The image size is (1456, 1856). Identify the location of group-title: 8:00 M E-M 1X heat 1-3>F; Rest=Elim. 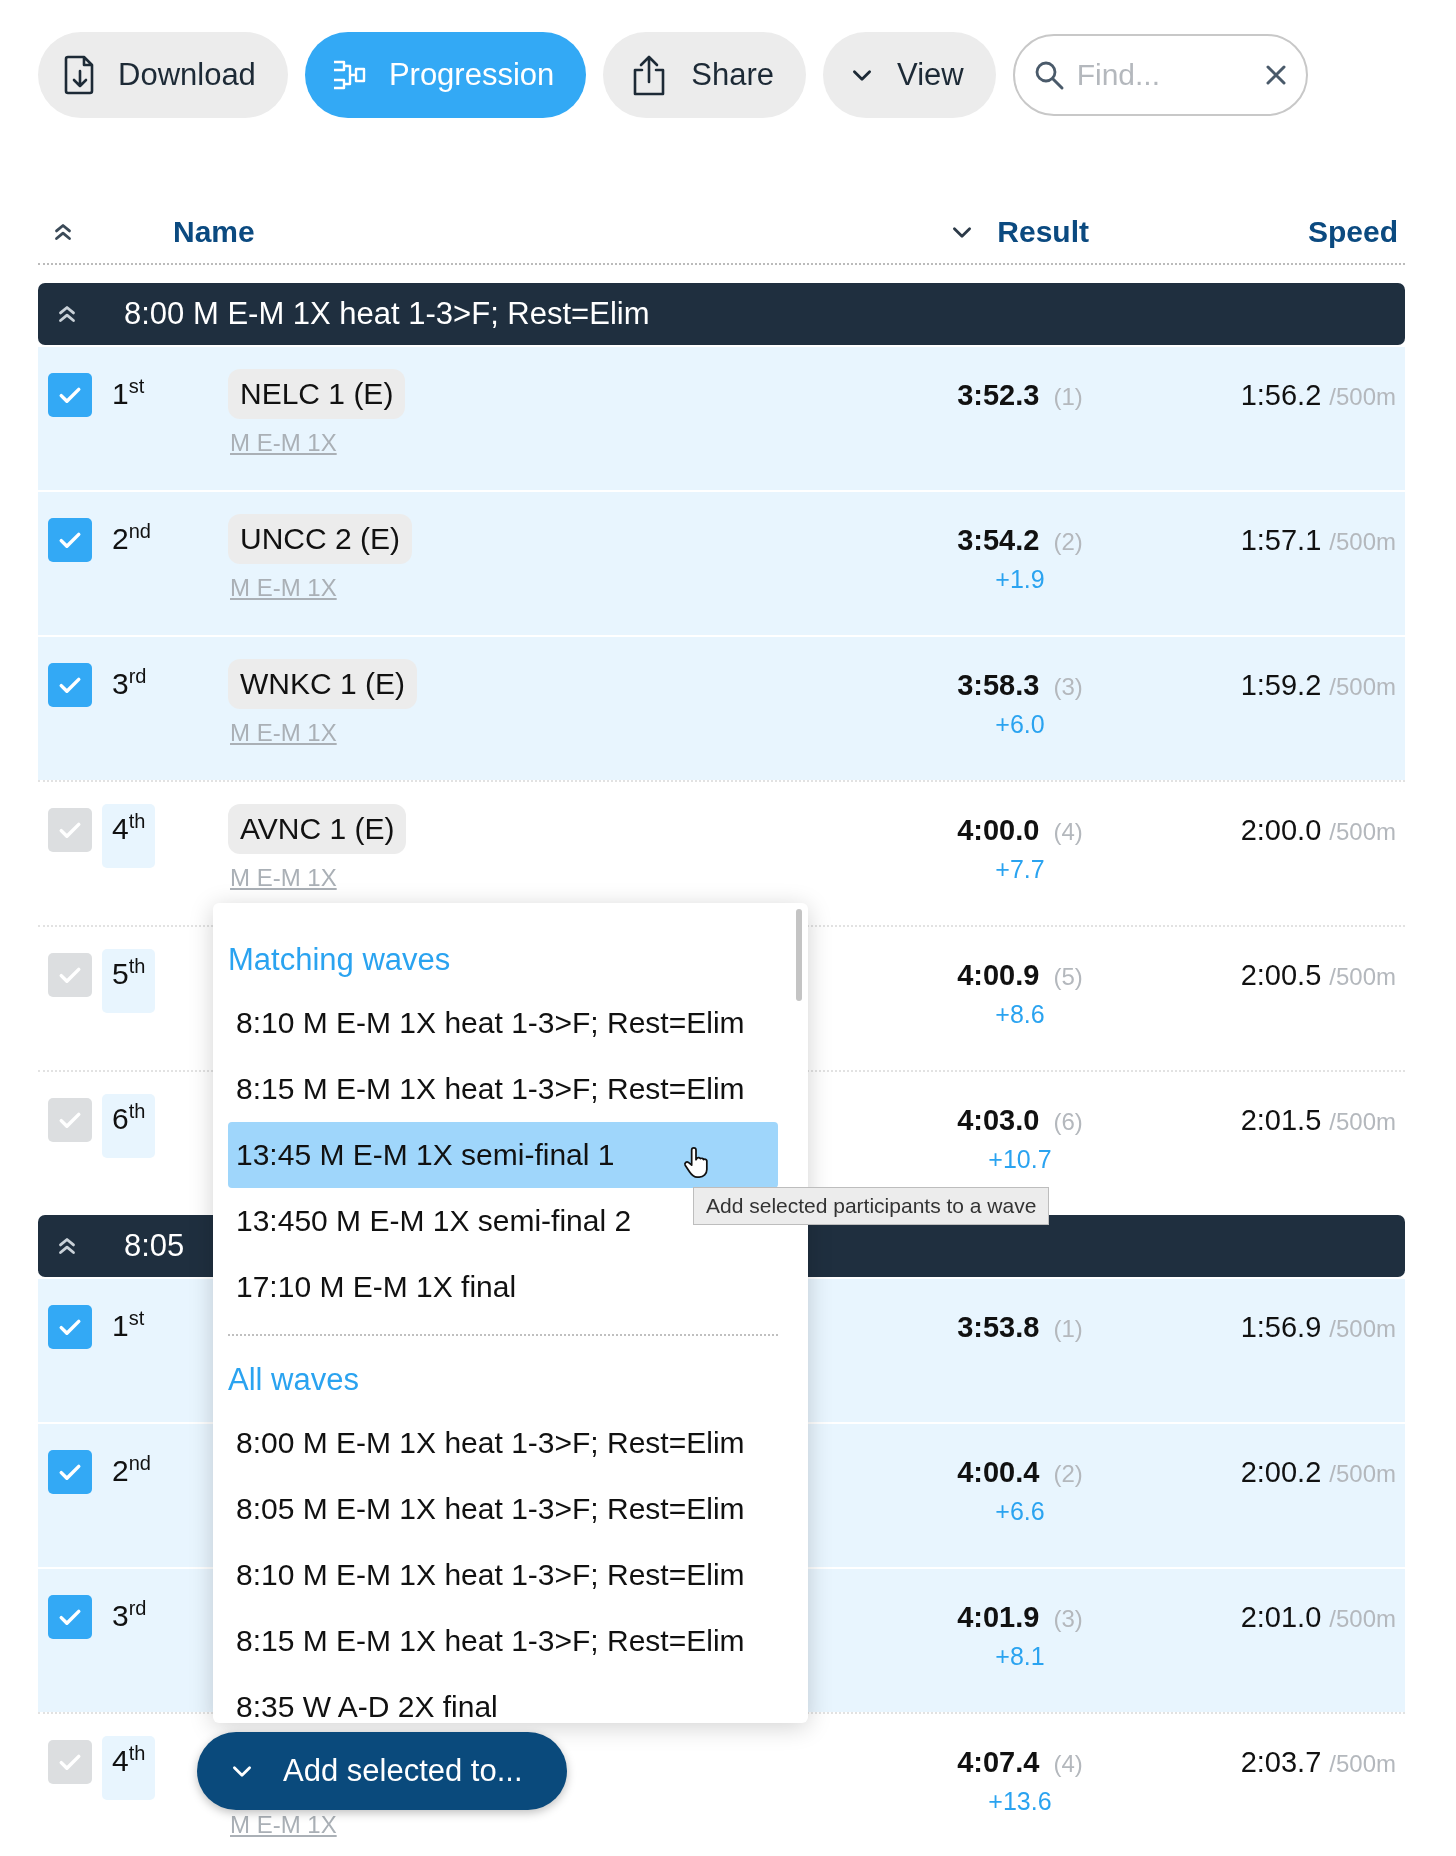
(387, 314).